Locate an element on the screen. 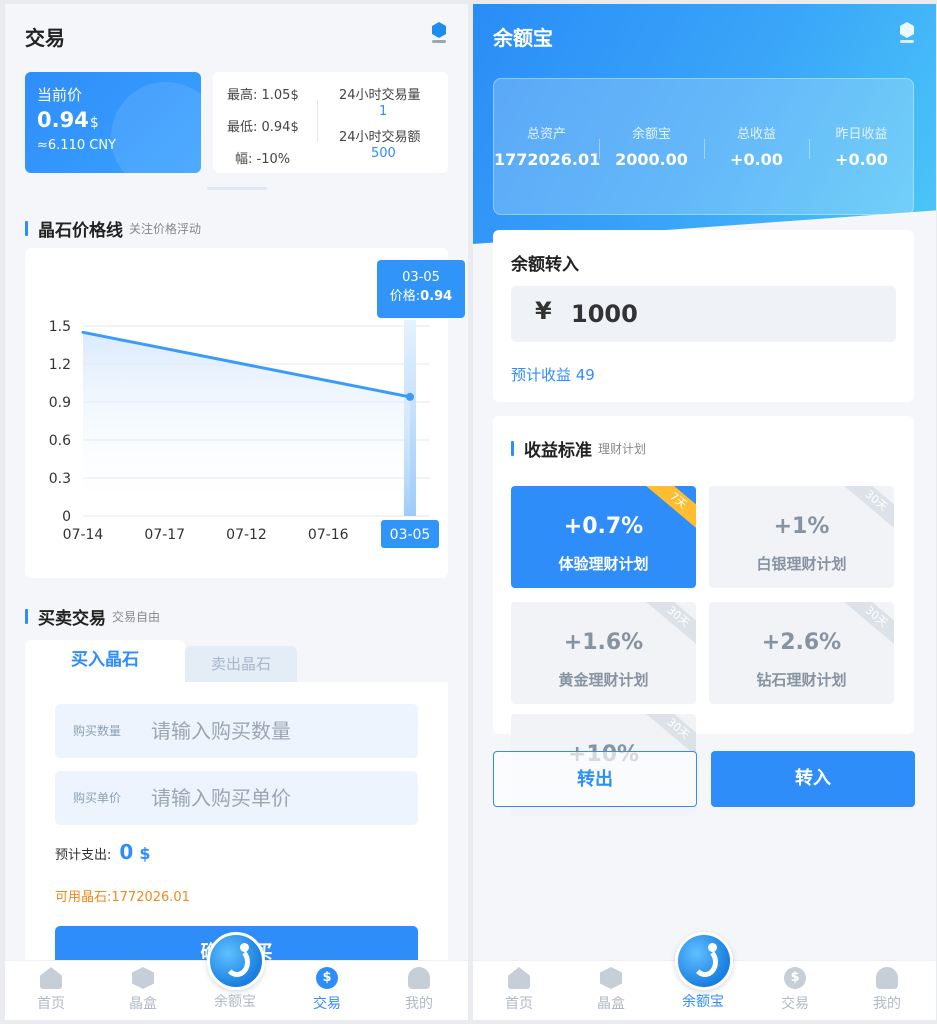  chart-tooltip: 03-05 价格:0.94 is located at coordinates (421, 289).